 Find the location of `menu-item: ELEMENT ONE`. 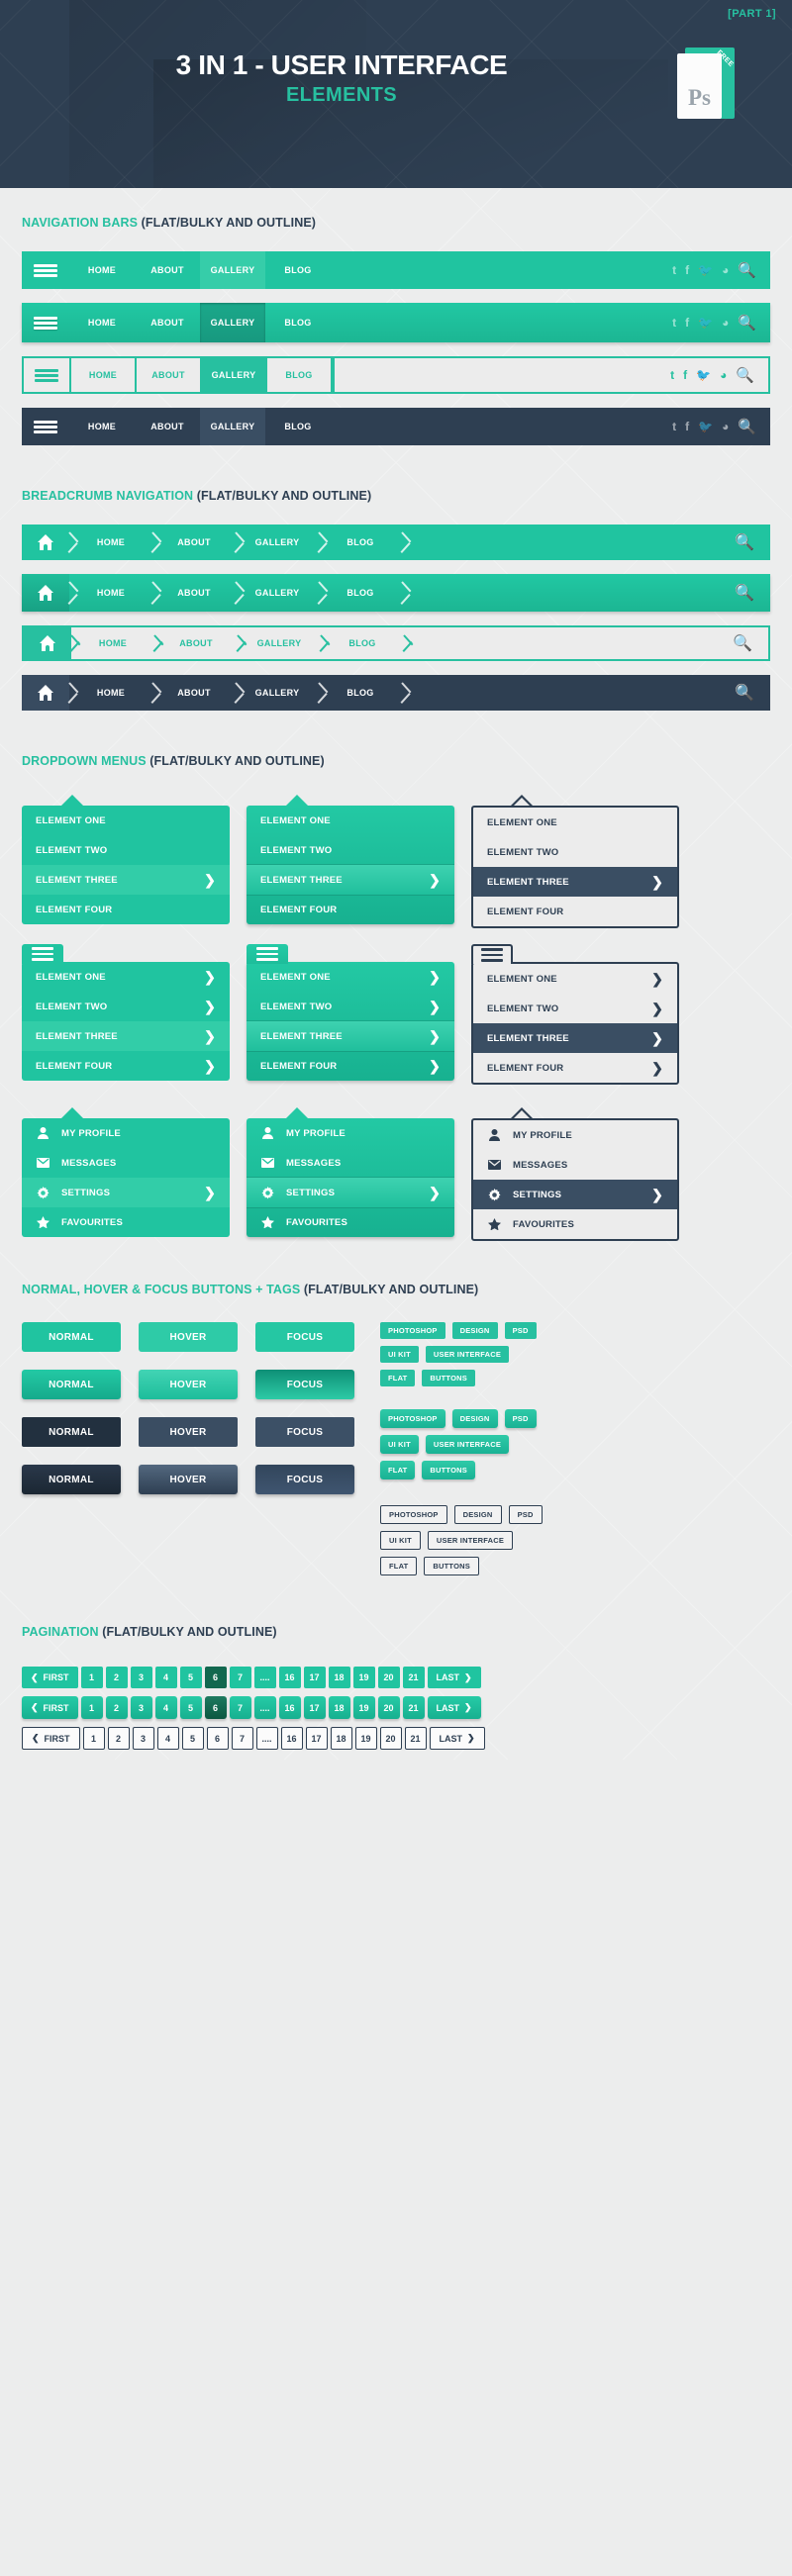

menu-item: ELEMENT ONE is located at coordinates (350, 820).